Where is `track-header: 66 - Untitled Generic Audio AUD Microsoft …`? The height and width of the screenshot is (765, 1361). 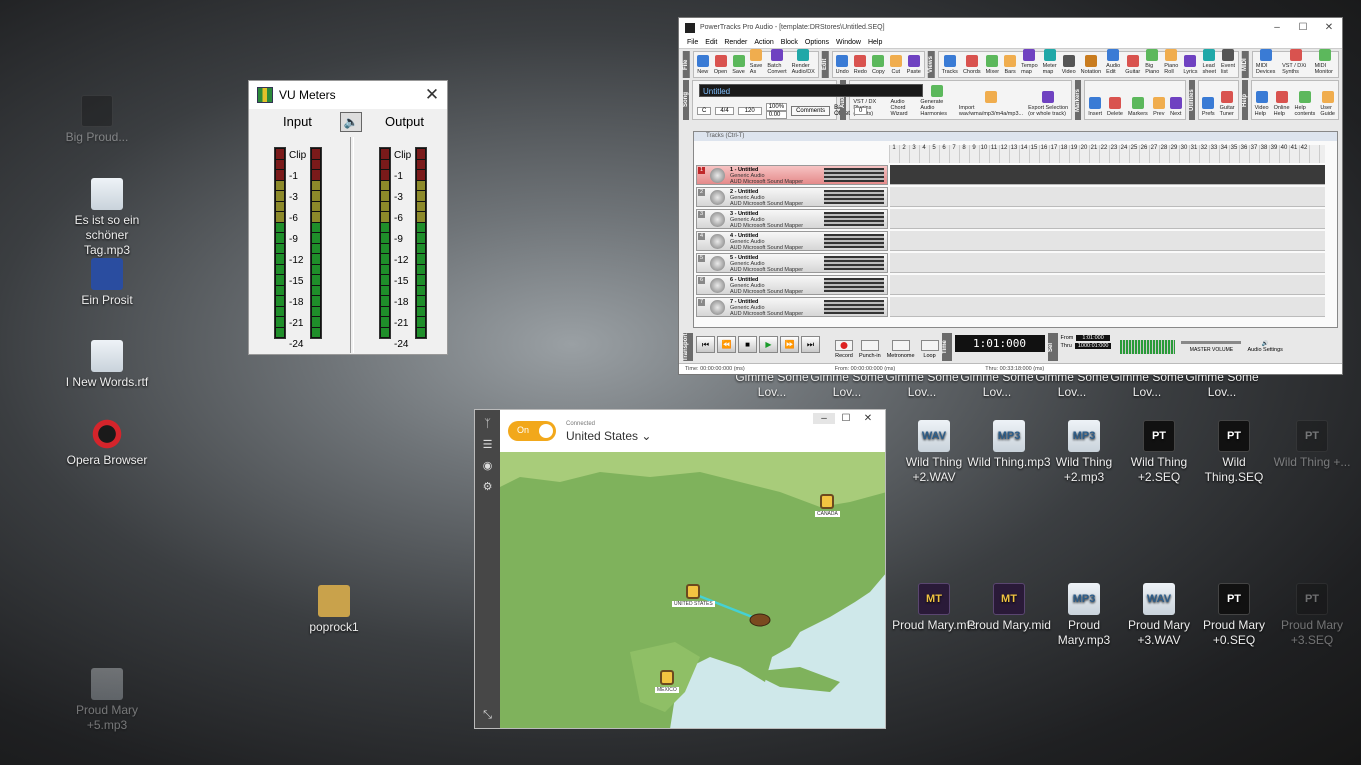
track-header: 66 - Untitled Generic Audio AUD Microsoft … is located at coordinates (792, 285).